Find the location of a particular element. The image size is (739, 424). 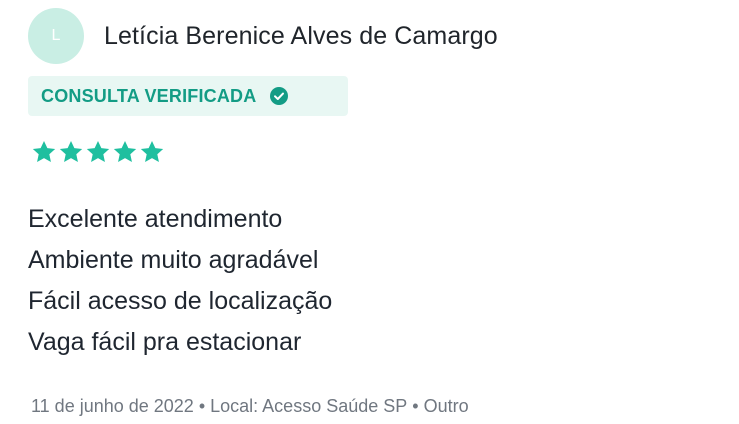

star-rating is located at coordinates (98, 152).